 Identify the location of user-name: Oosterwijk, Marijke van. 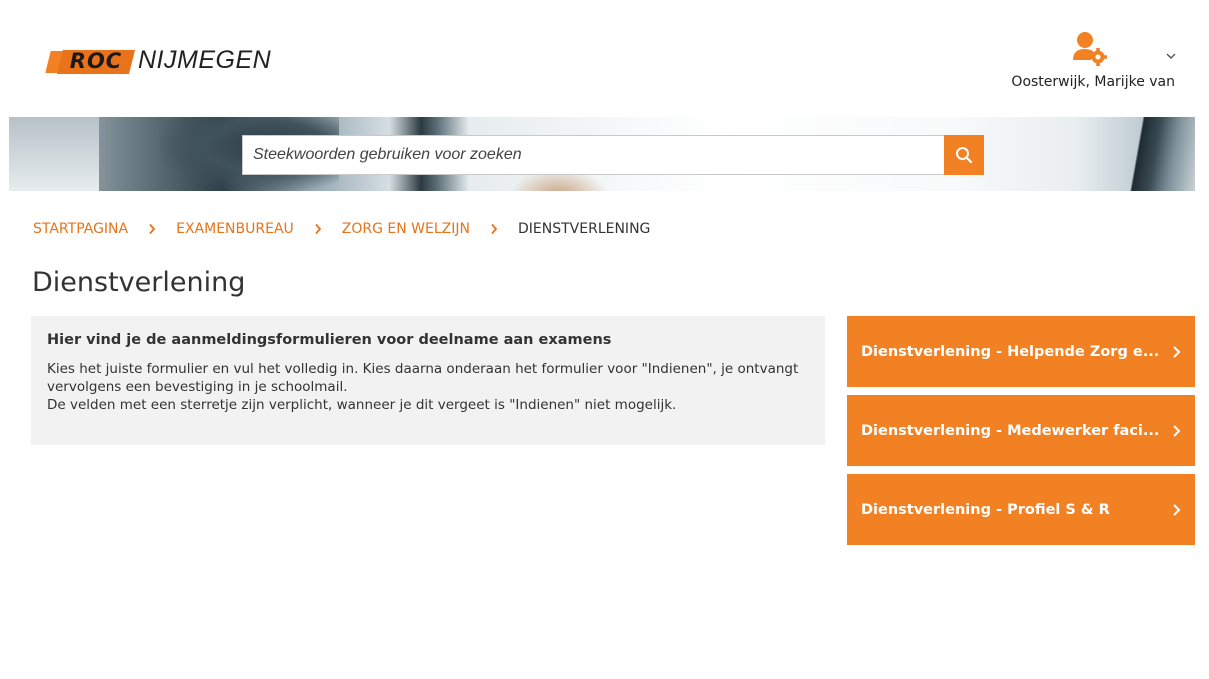
(1093, 82).